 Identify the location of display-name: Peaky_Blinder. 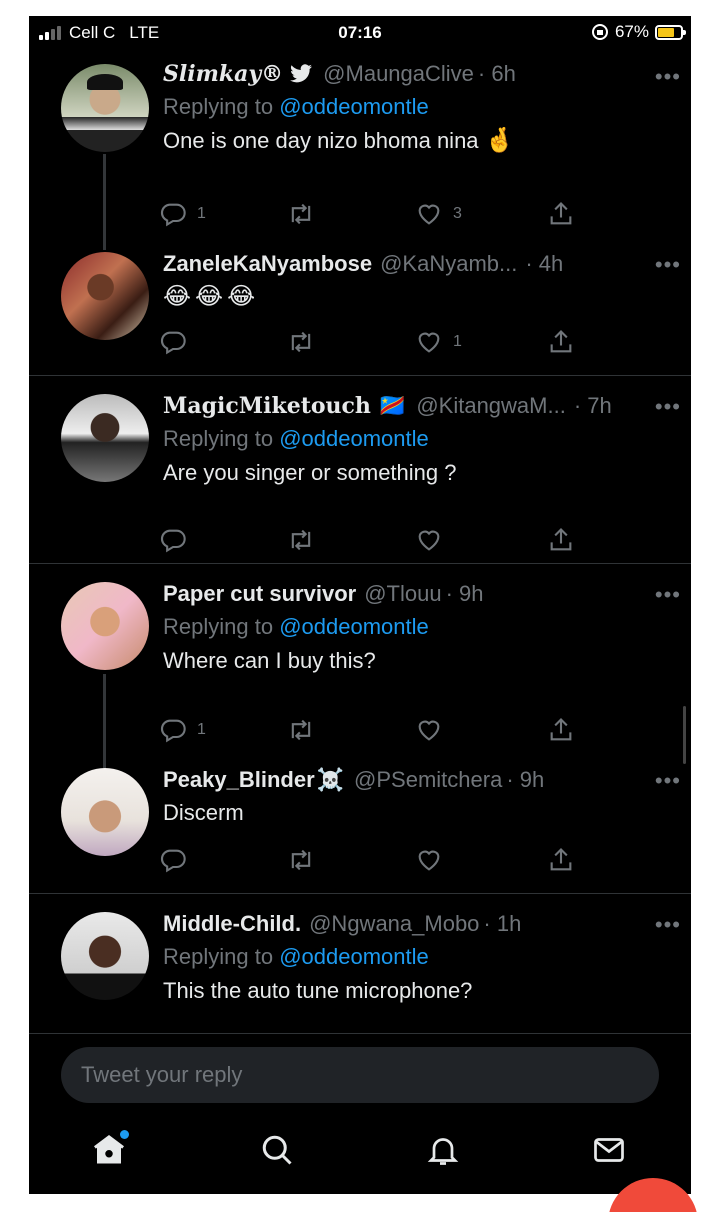
(239, 780).